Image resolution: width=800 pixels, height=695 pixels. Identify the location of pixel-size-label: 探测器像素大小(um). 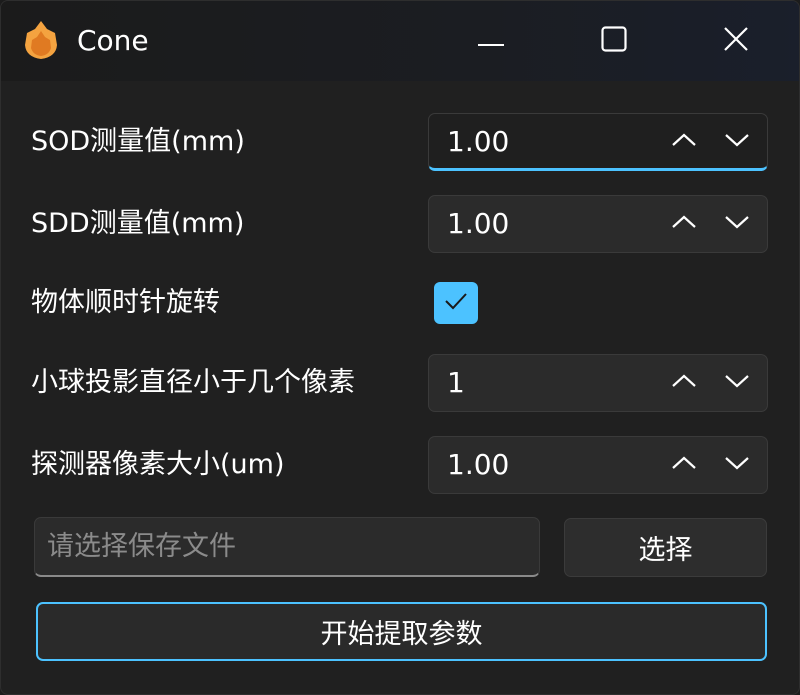
(158, 464).